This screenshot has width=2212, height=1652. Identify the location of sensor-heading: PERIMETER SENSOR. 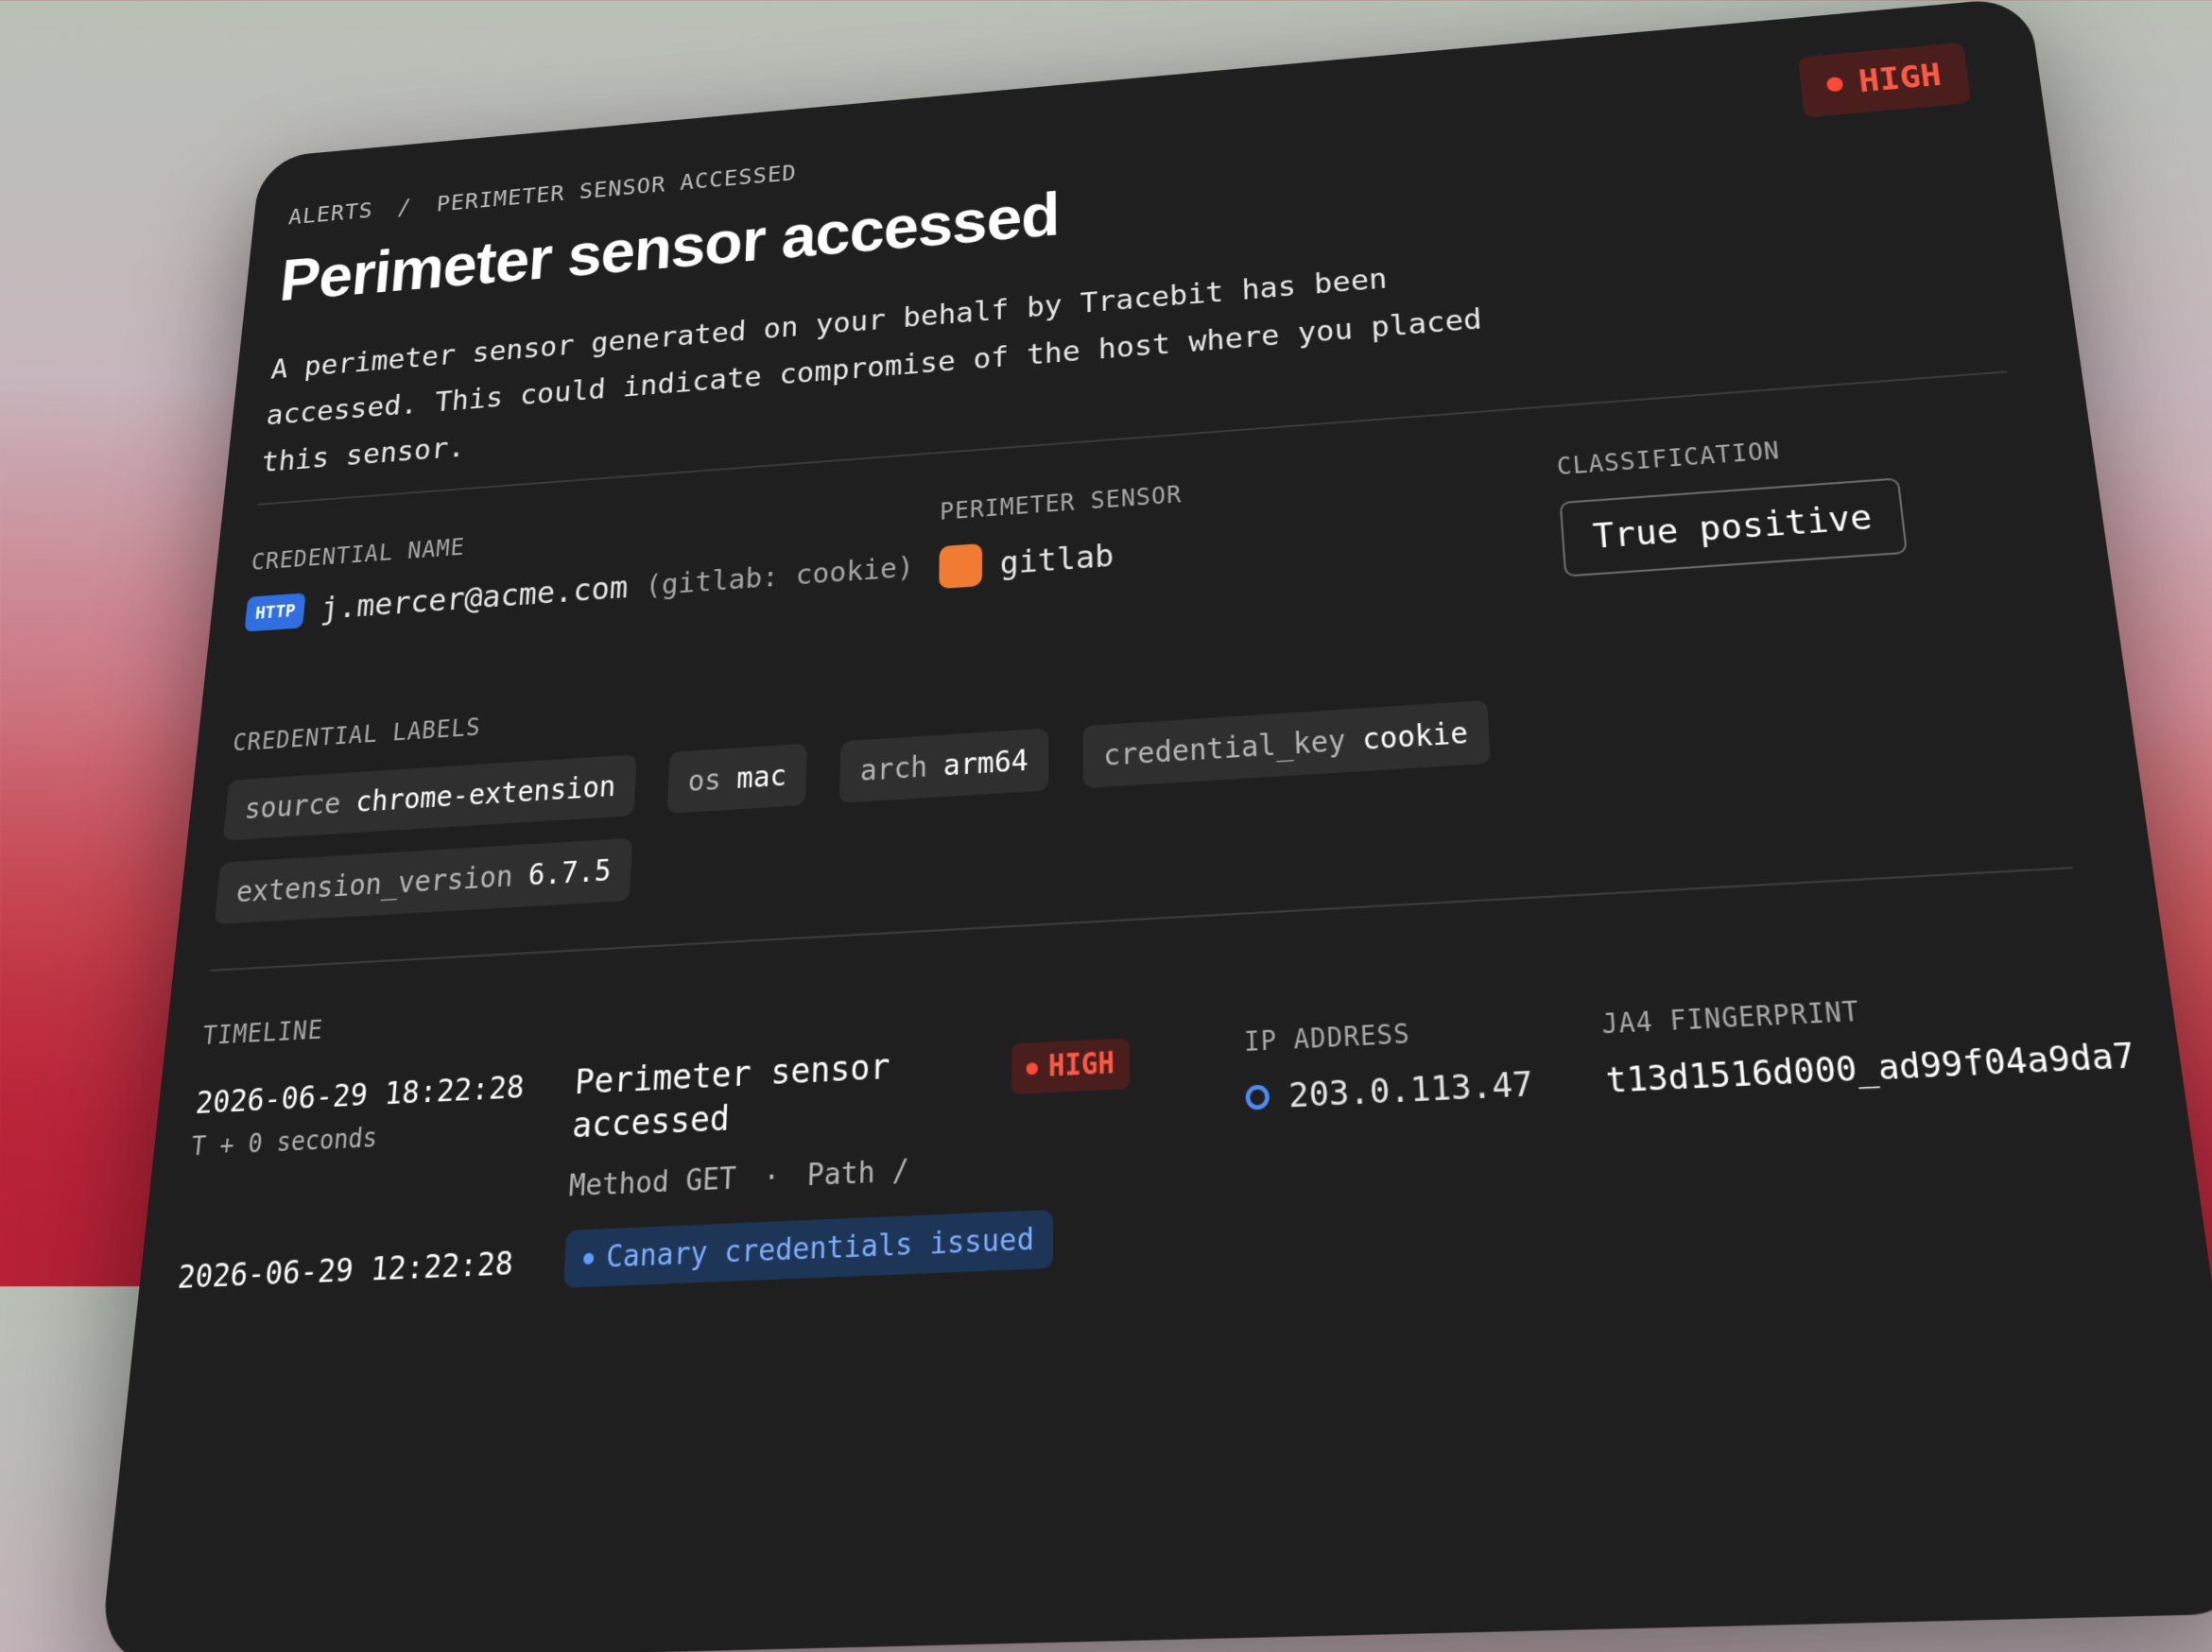
(1061, 502).